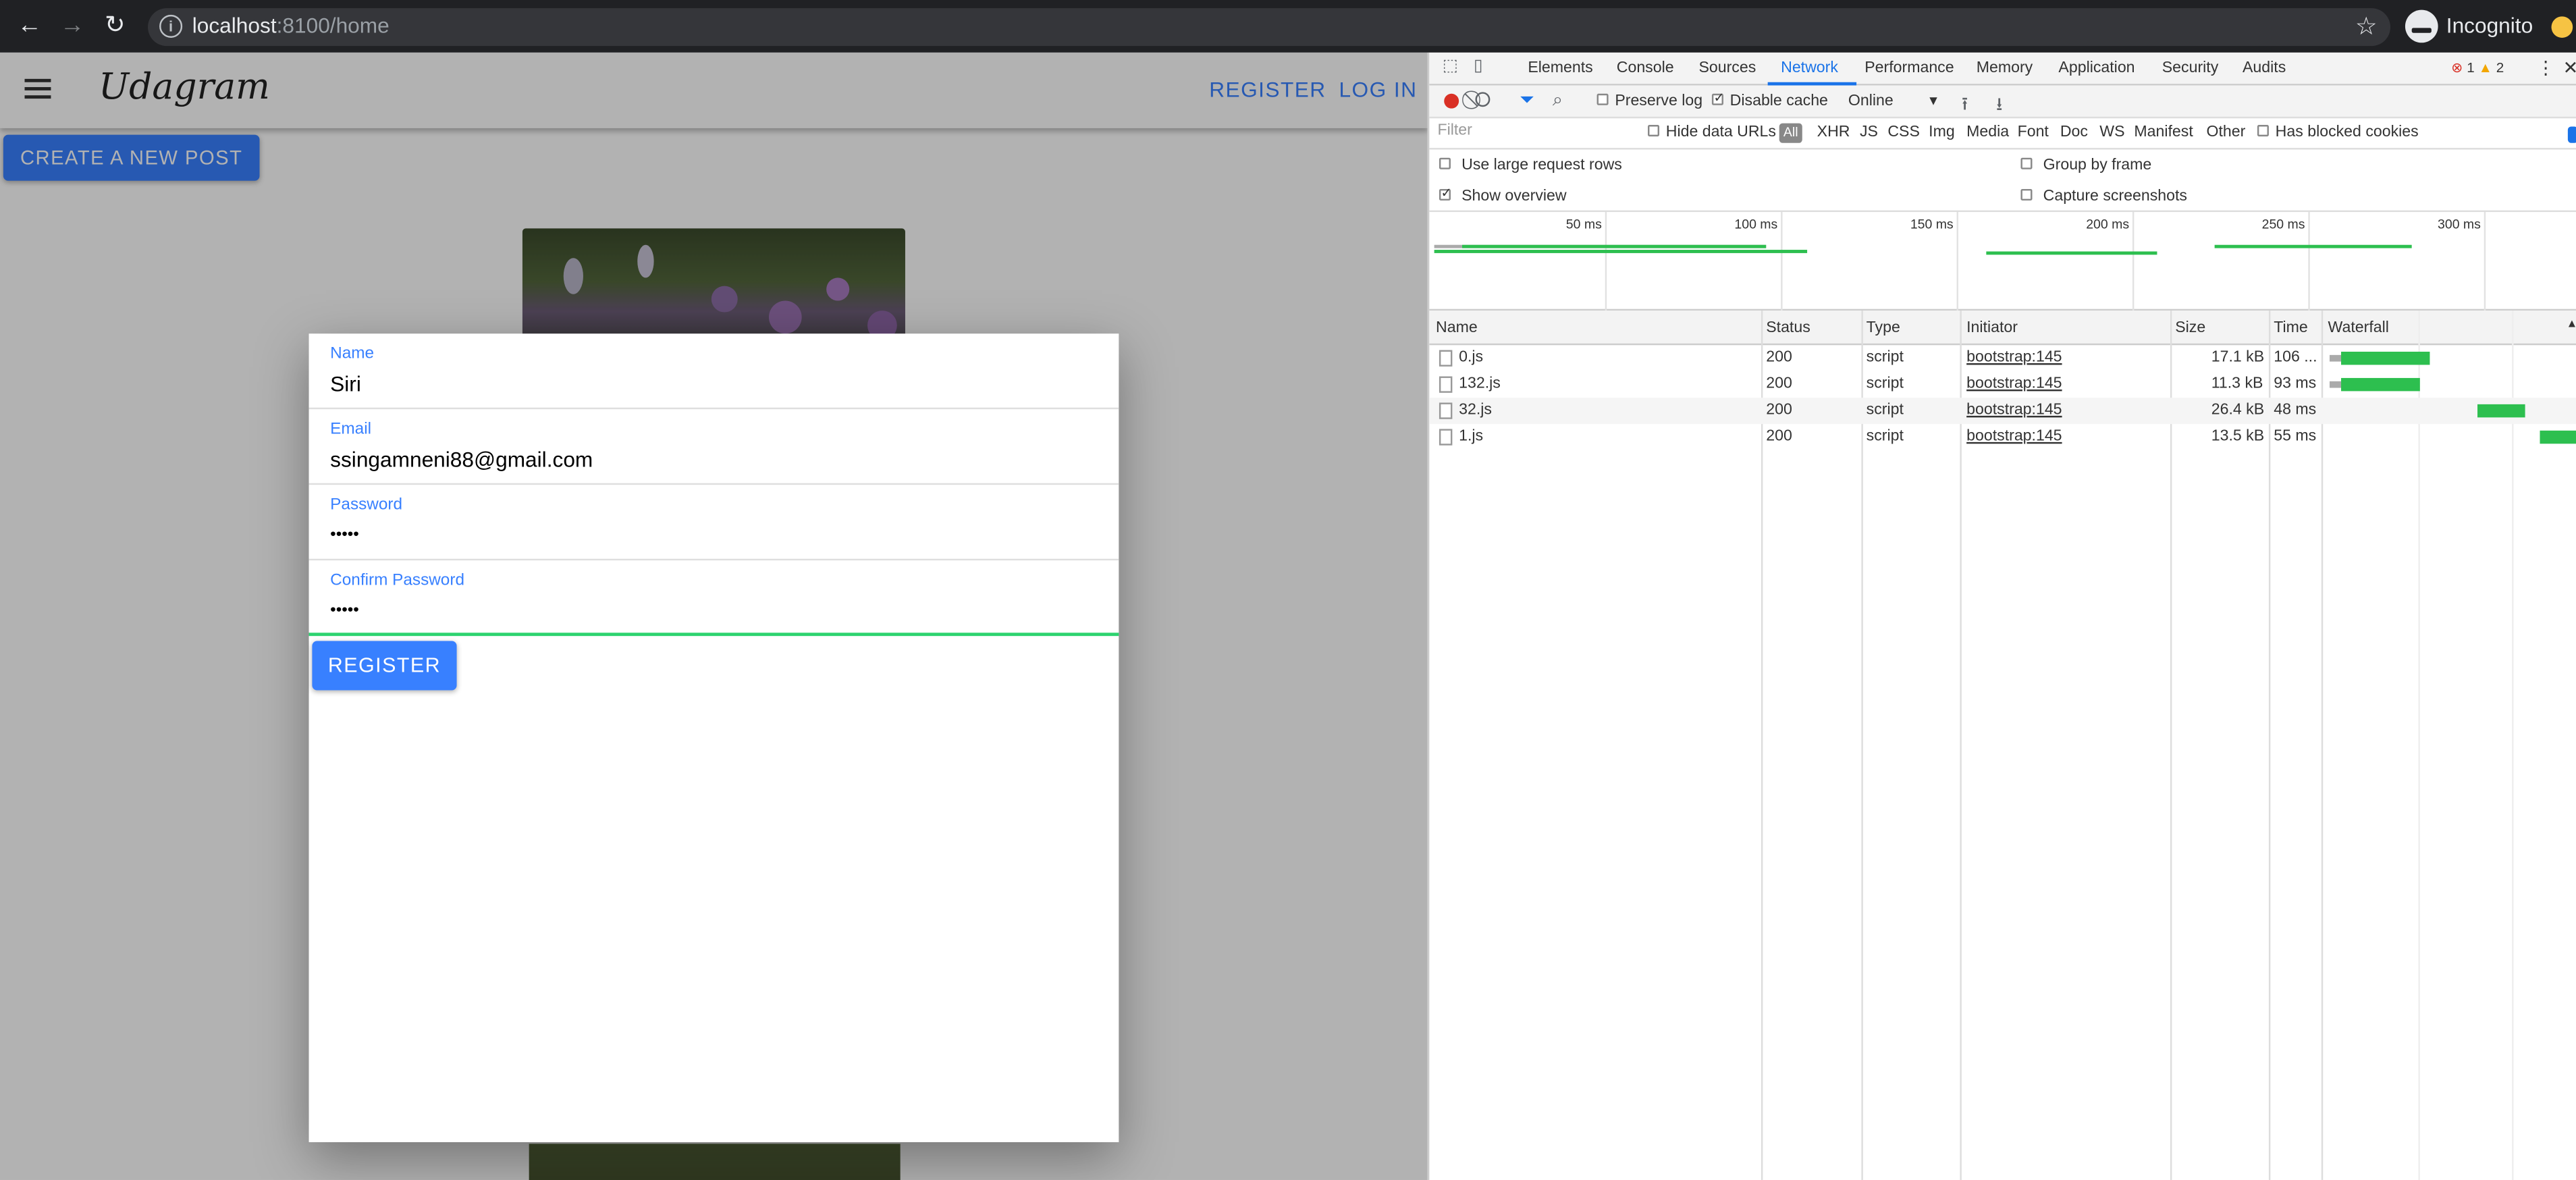 This screenshot has width=2576, height=1180. I want to click on throttle-select: Online ▾, so click(1893, 101).